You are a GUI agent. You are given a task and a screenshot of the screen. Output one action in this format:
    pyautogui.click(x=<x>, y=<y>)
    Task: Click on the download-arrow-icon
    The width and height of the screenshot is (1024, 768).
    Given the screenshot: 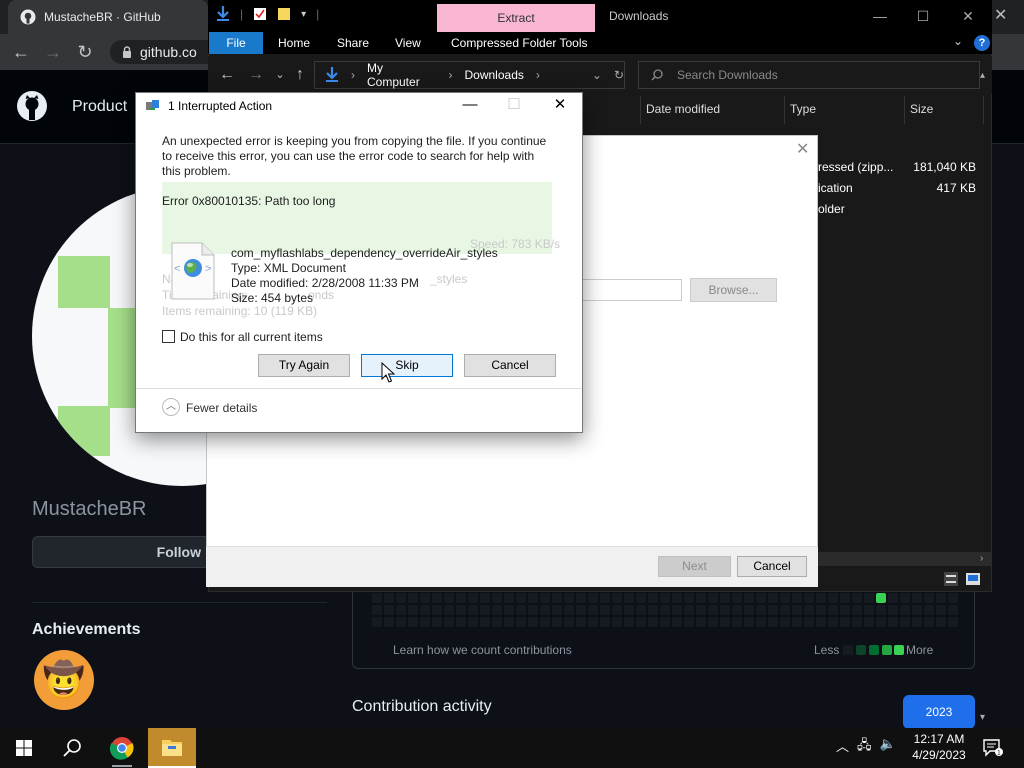 What is the action you would take?
    pyautogui.click(x=223, y=14)
    